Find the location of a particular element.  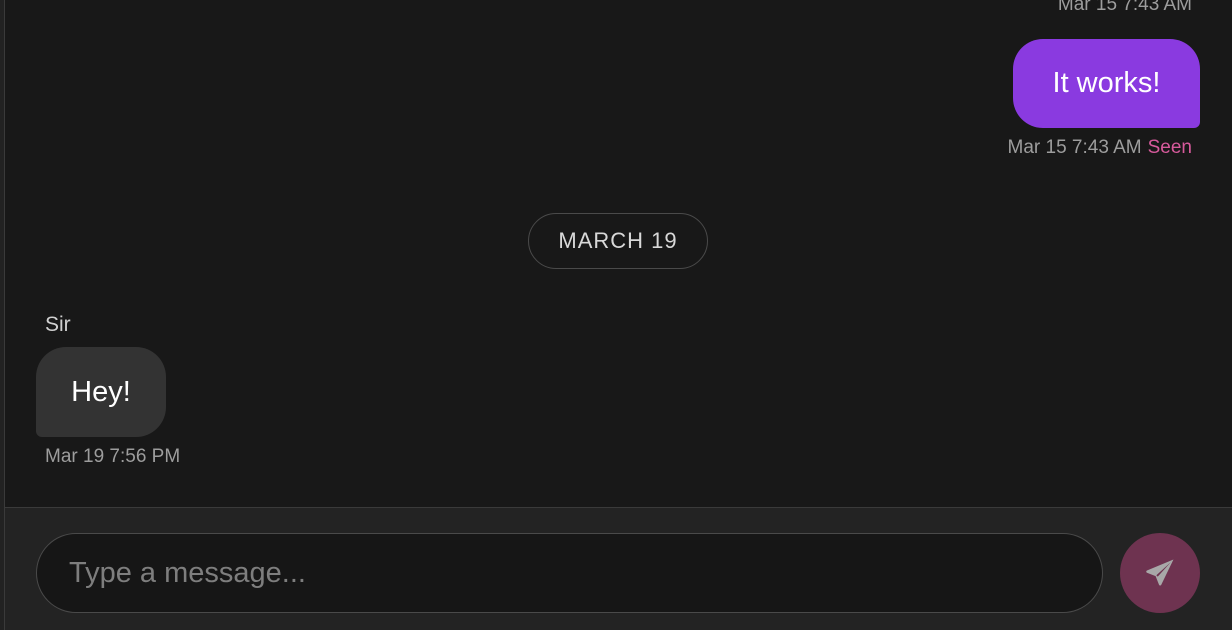

seen-status: Seen is located at coordinates (1169, 147).